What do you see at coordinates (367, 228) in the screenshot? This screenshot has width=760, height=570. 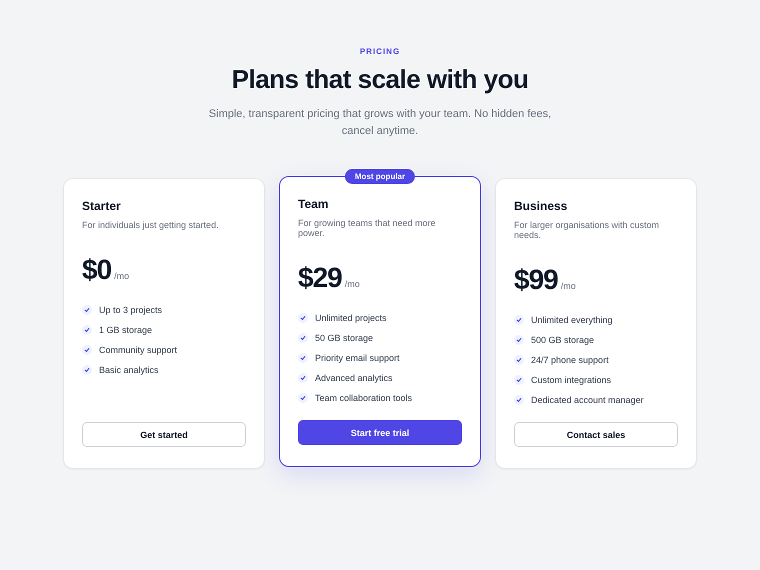 I see `plan-description: For growing teams that need more power.` at bounding box center [367, 228].